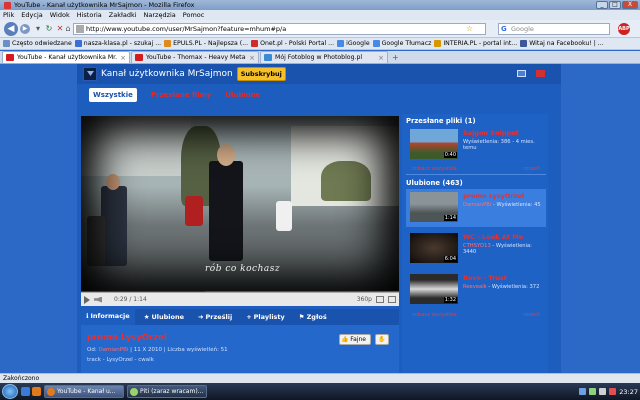 The image size is (640, 400). What do you see at coordinates (37, 43) in the screenshot?
I see `bookmark-item: Często odwiedzane` at bounding box center [37, 43].